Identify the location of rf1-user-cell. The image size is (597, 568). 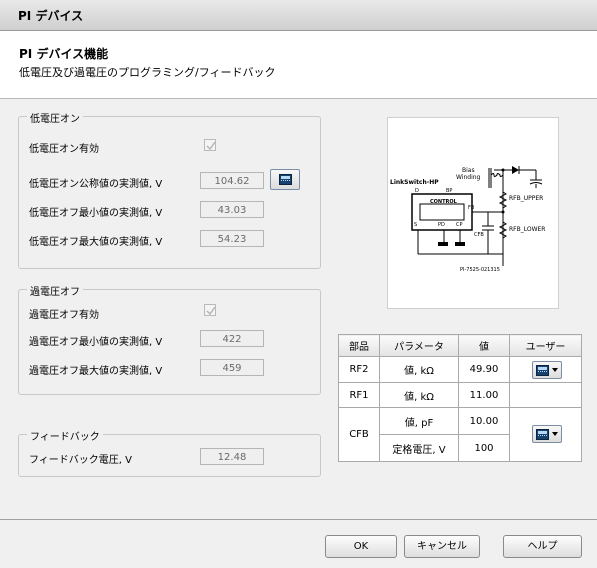
(545, 395).